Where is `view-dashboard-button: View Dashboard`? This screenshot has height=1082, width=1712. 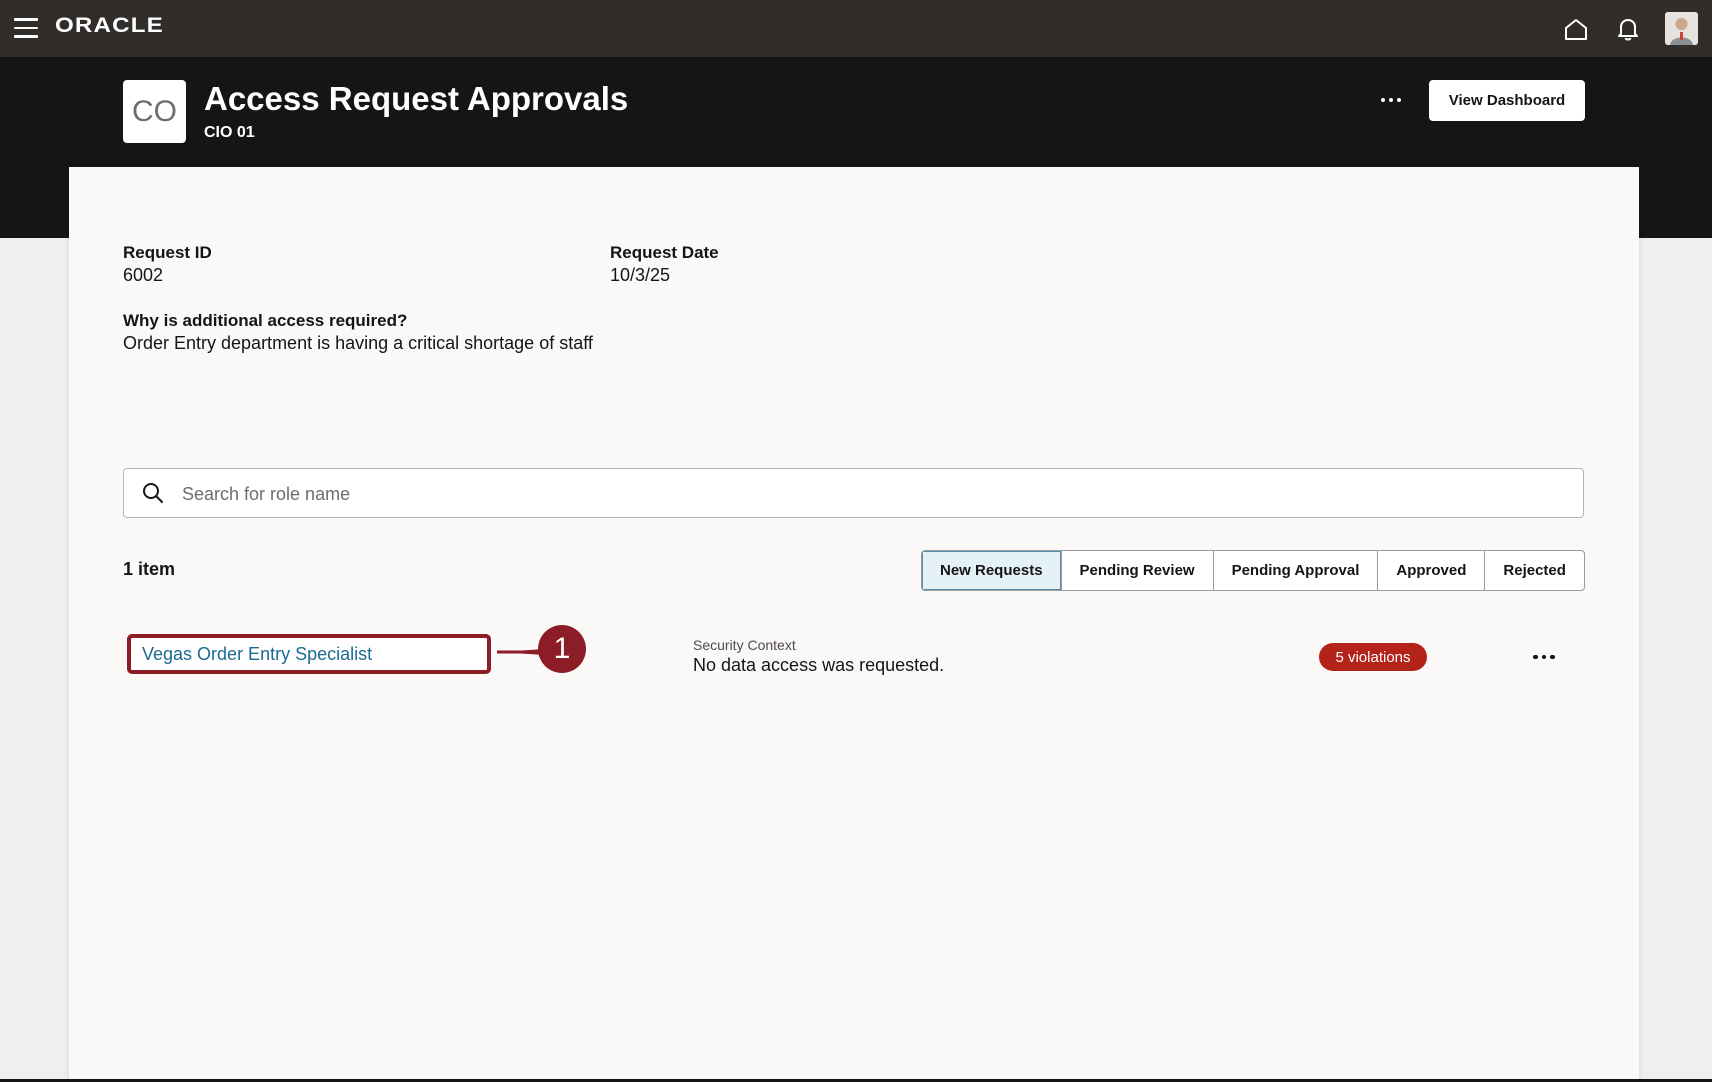 view-dashboard-button: View Dashboard is located at coordinates (1507, 100).